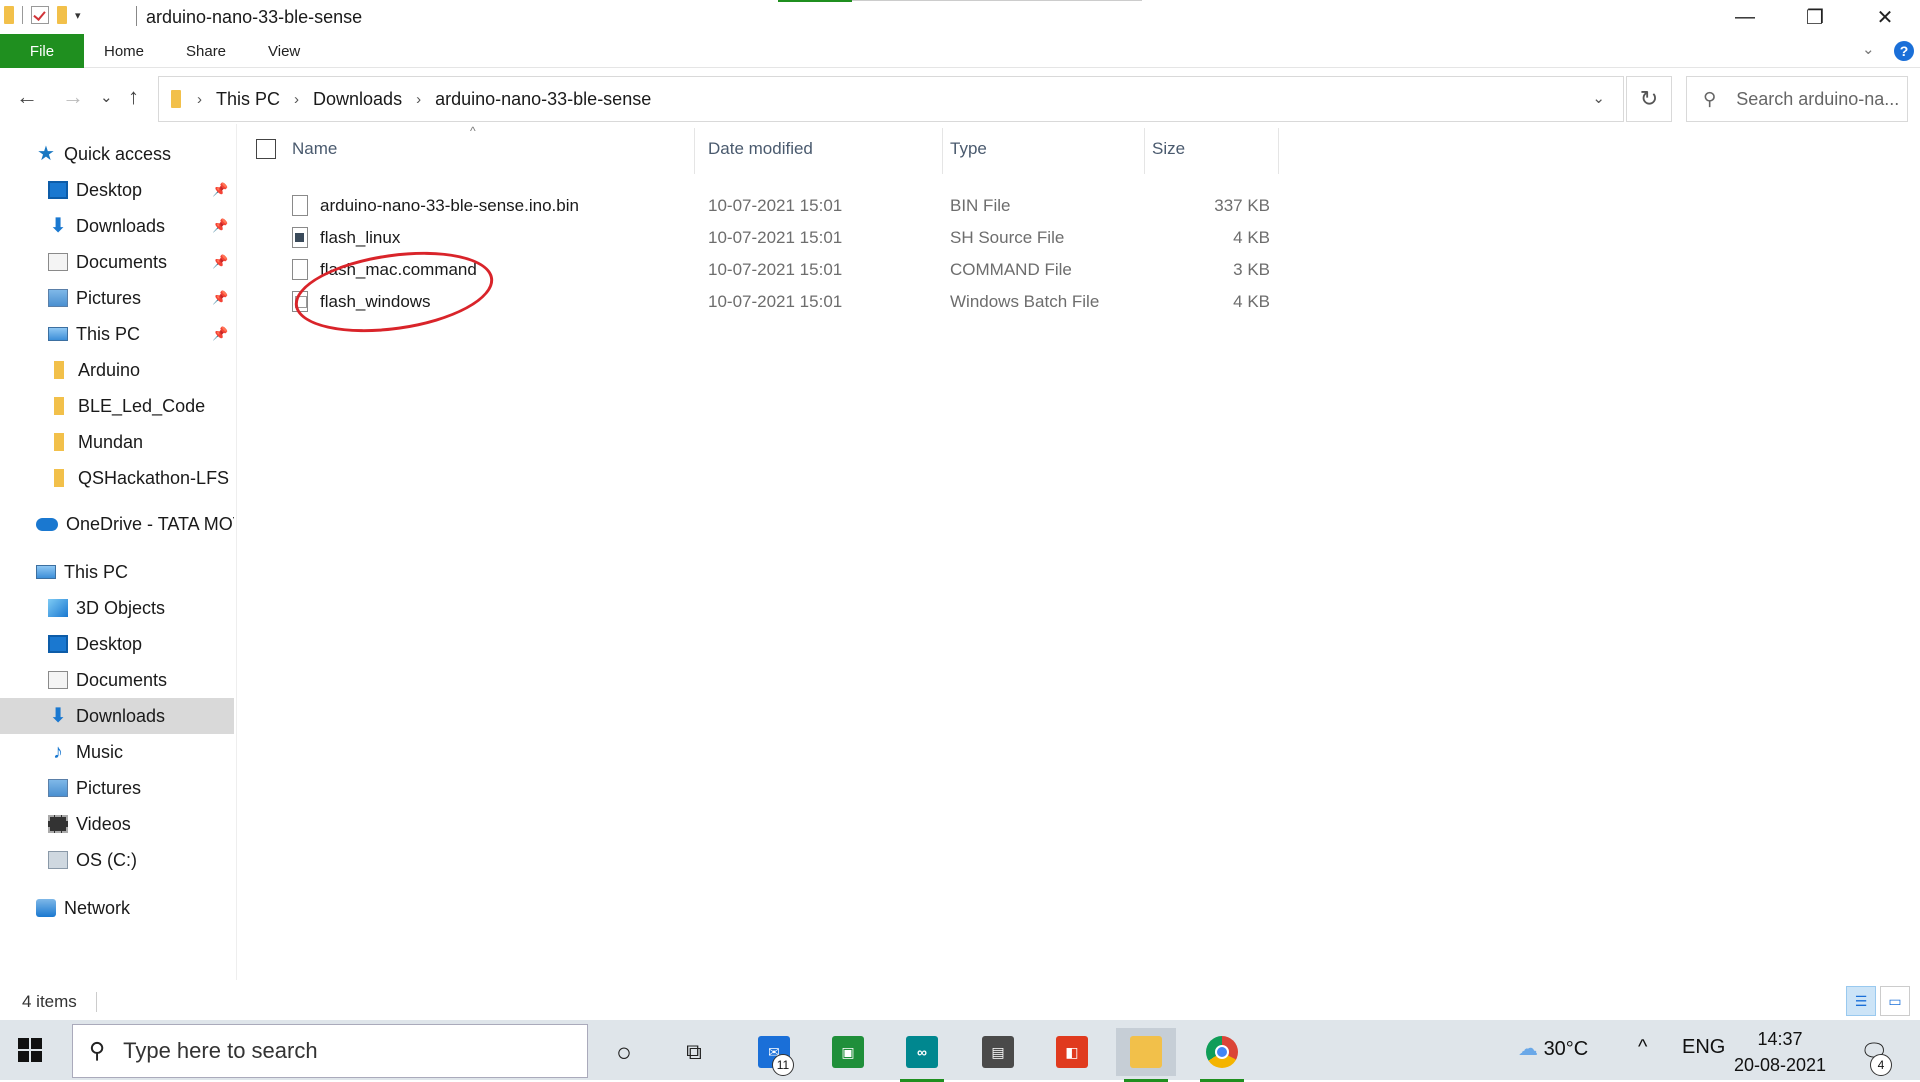  What do you see at coordinates (998, 1052) in the screenshot?
I see `notes-app-button: ▤` at bounding box center [998, 1052].